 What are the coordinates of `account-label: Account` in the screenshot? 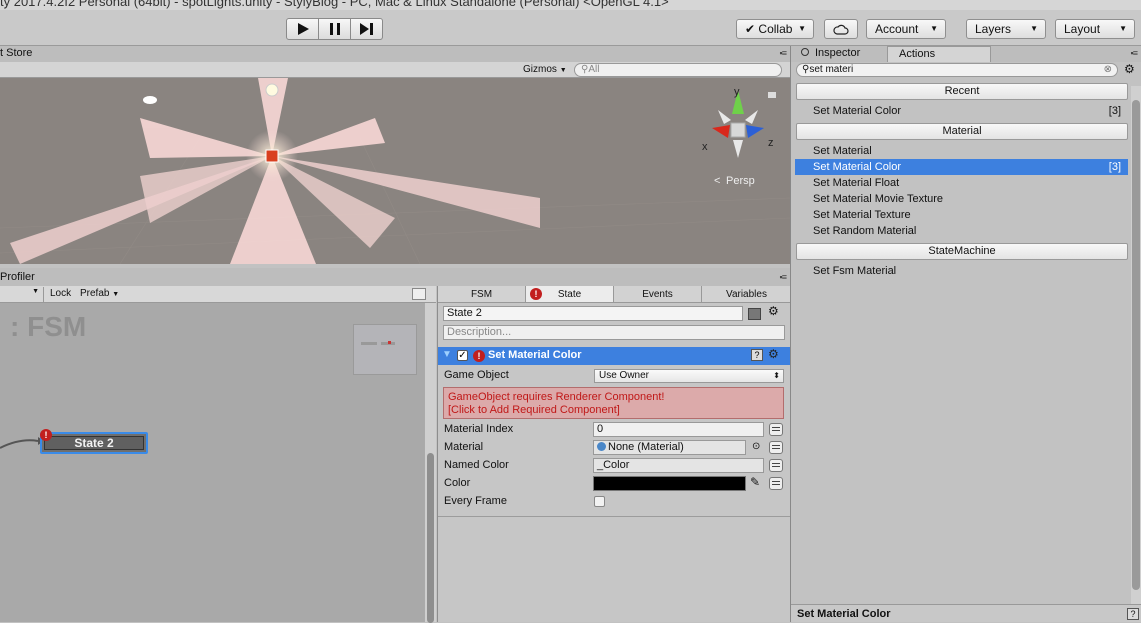 It's located at (897, 29).